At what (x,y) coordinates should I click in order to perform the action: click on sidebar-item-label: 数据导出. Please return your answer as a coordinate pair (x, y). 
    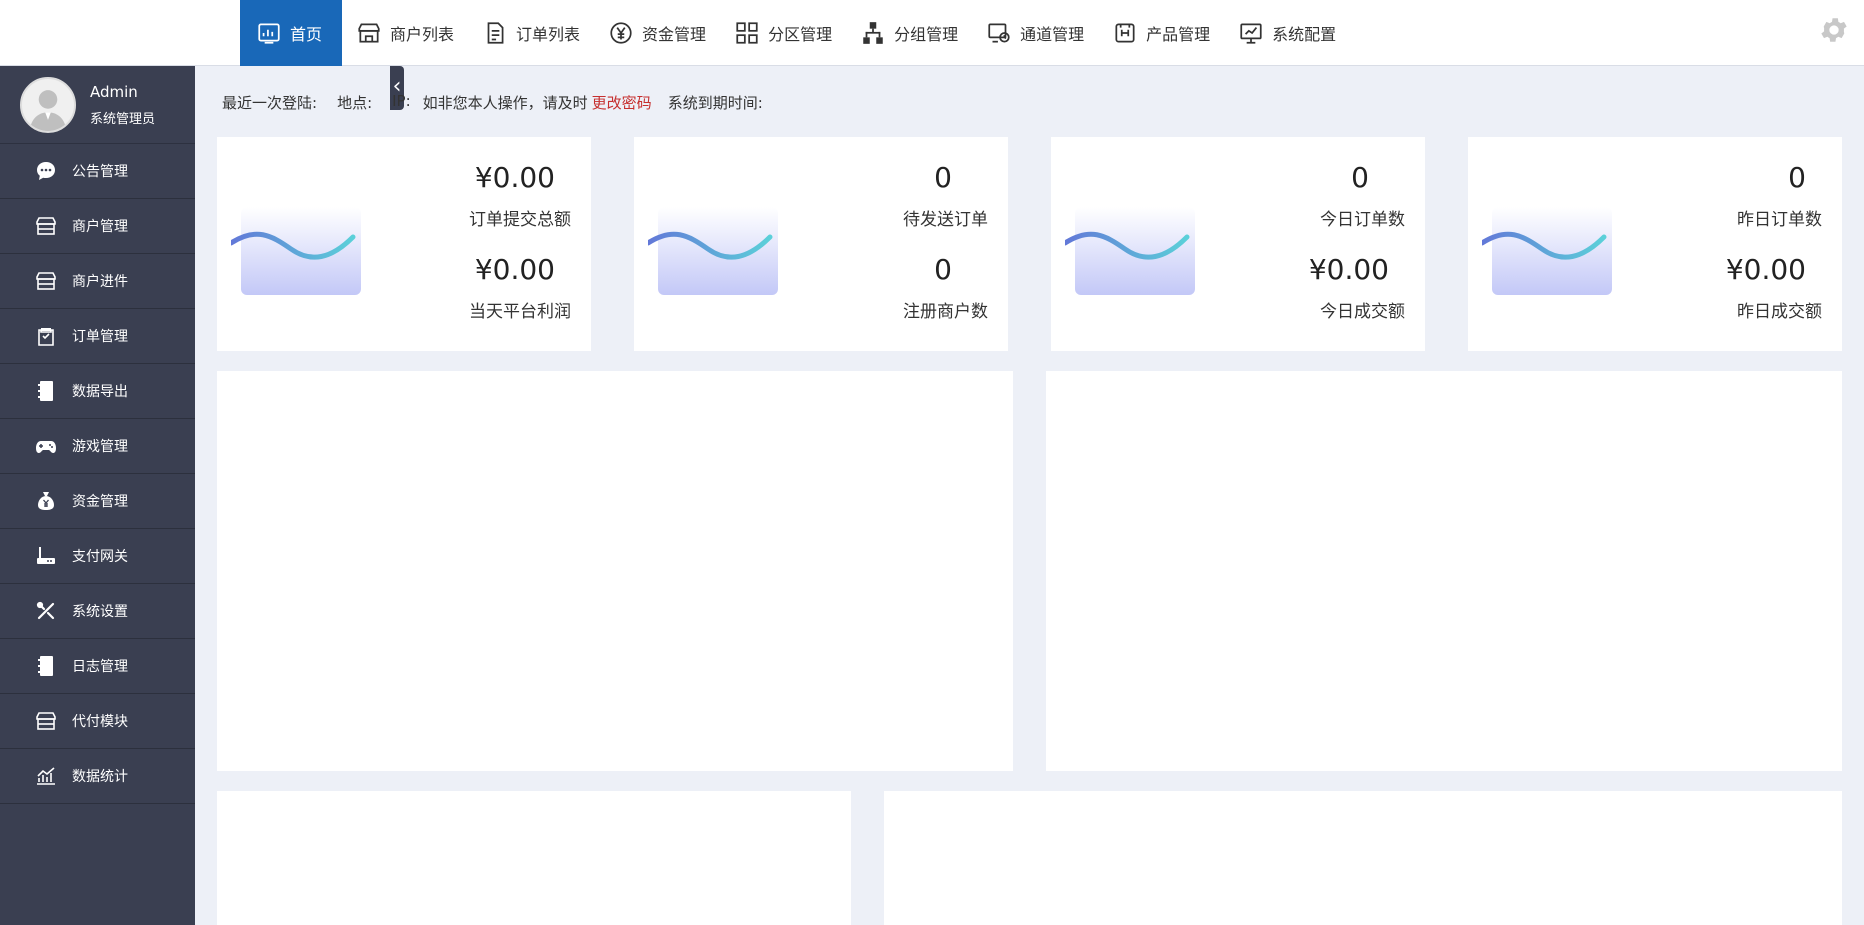
    Looking at the image, I should click on (100, 392).